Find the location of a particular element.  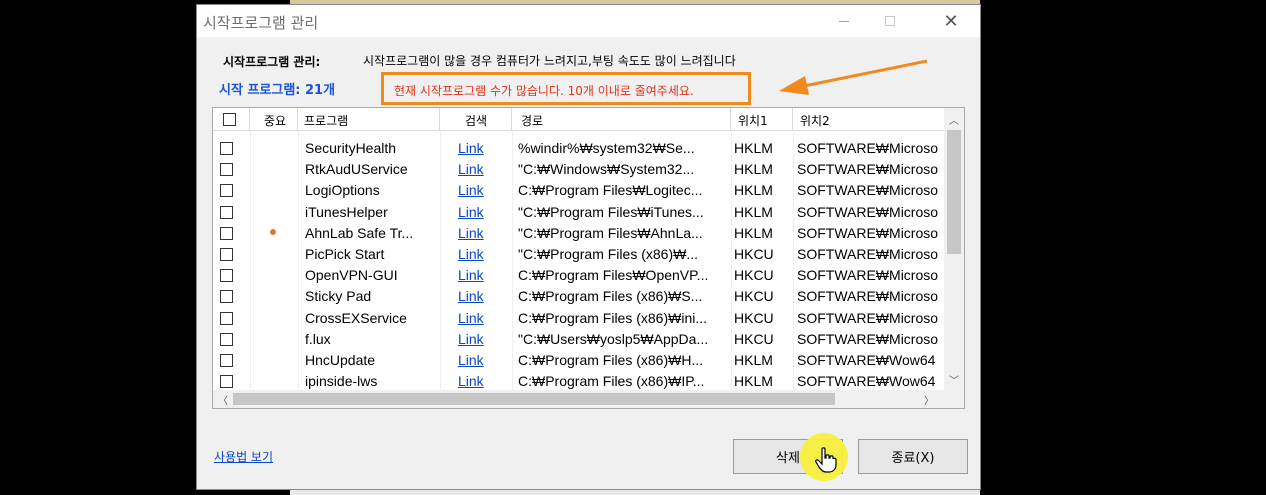

col-header-path: 경로 is located at coordinates (621, 119).